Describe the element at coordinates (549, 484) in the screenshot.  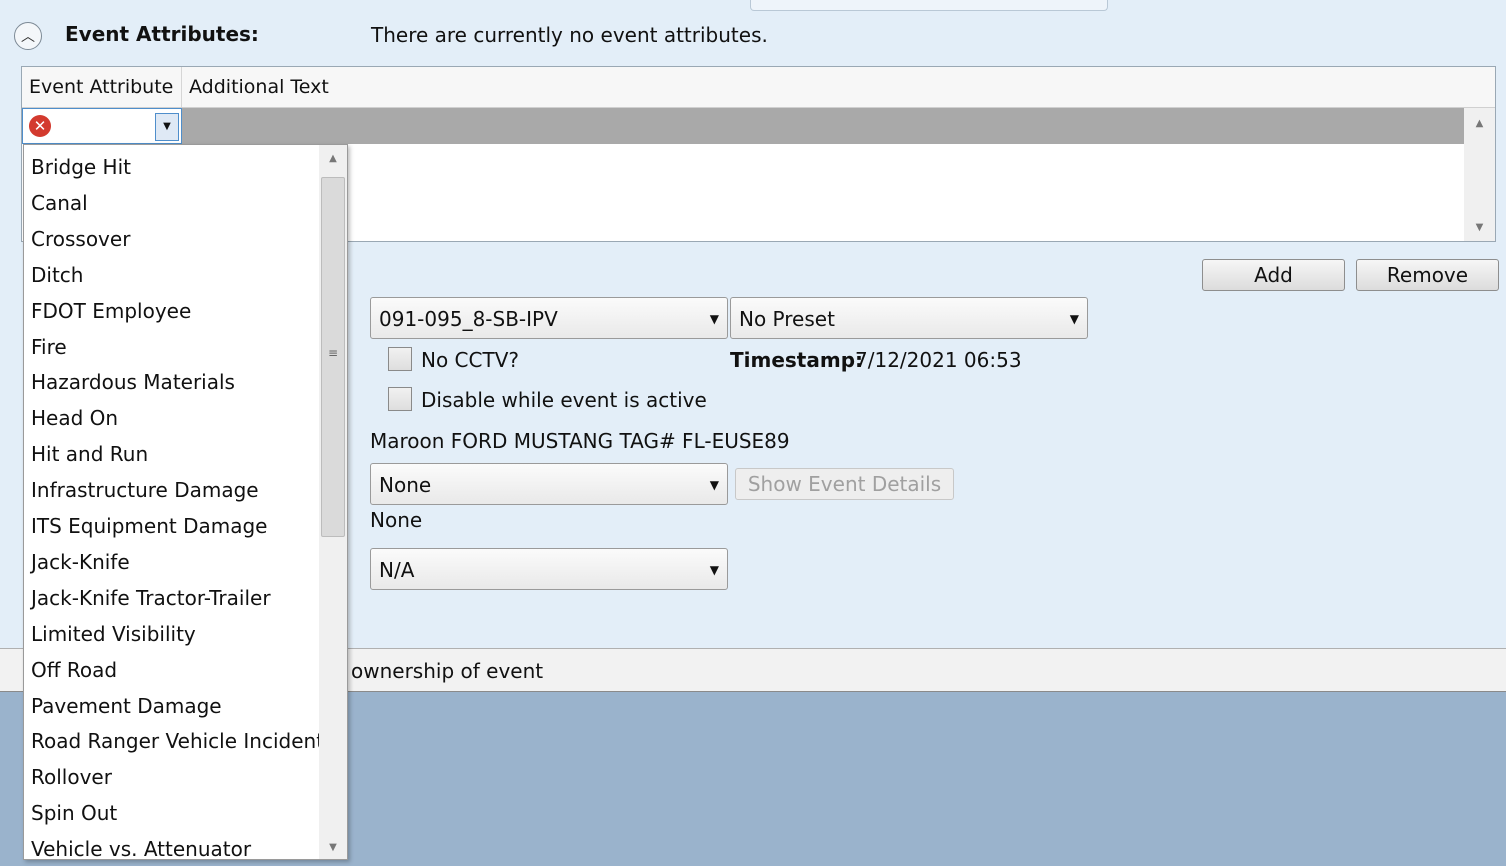
I see `related-event-select: None ▼` at that location.